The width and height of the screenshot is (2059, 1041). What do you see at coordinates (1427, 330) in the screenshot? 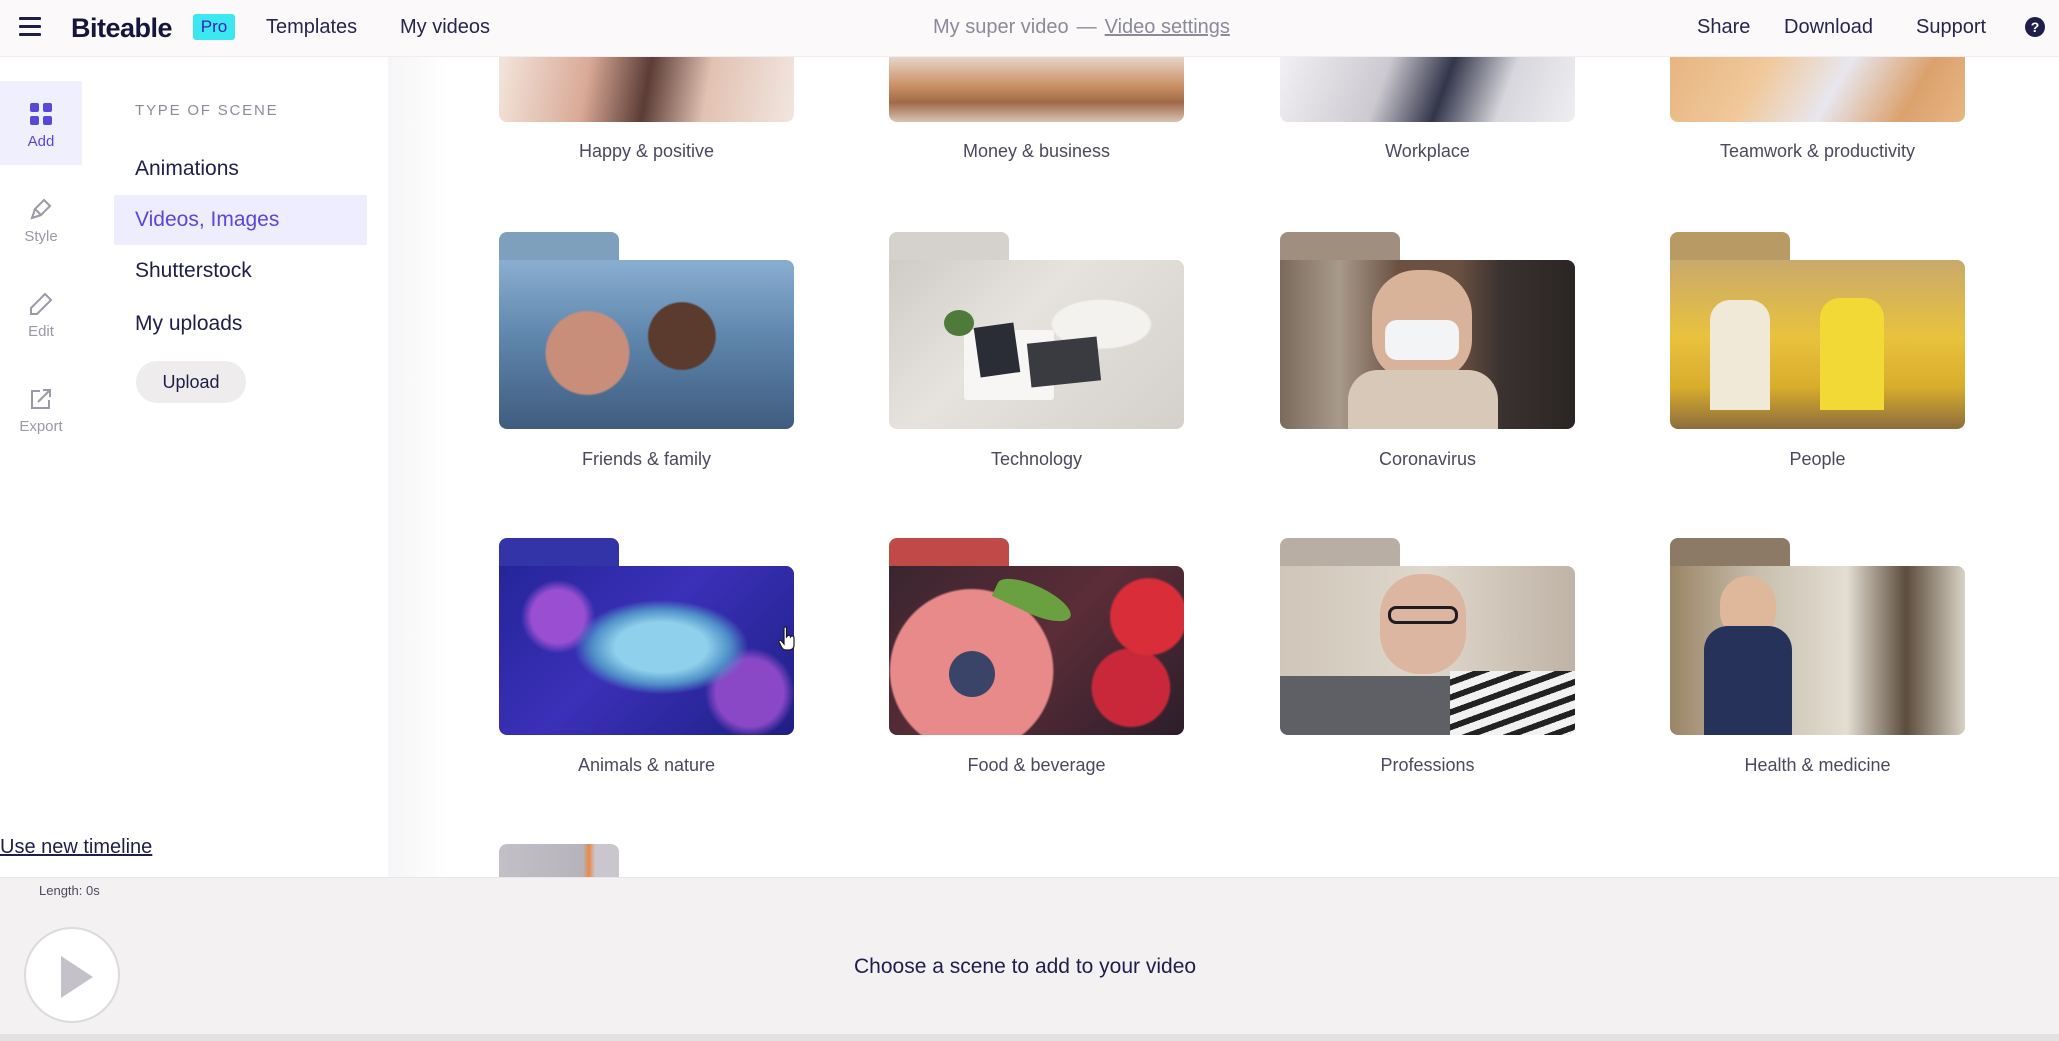
I see `thumbnail-coronavirus` at bounding box center [1427, 330].